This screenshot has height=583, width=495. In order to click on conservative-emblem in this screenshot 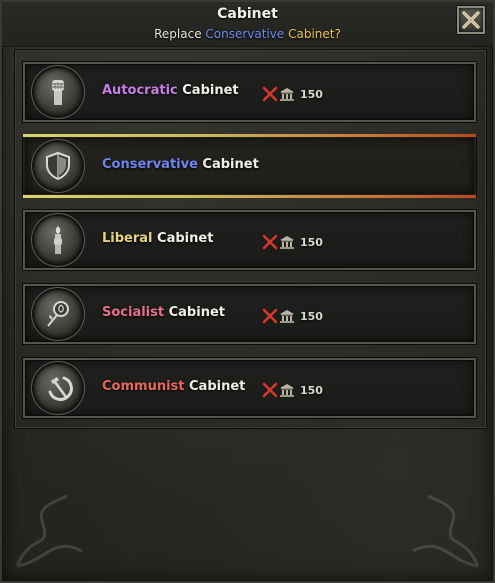, I will do `click(58, 166)`.